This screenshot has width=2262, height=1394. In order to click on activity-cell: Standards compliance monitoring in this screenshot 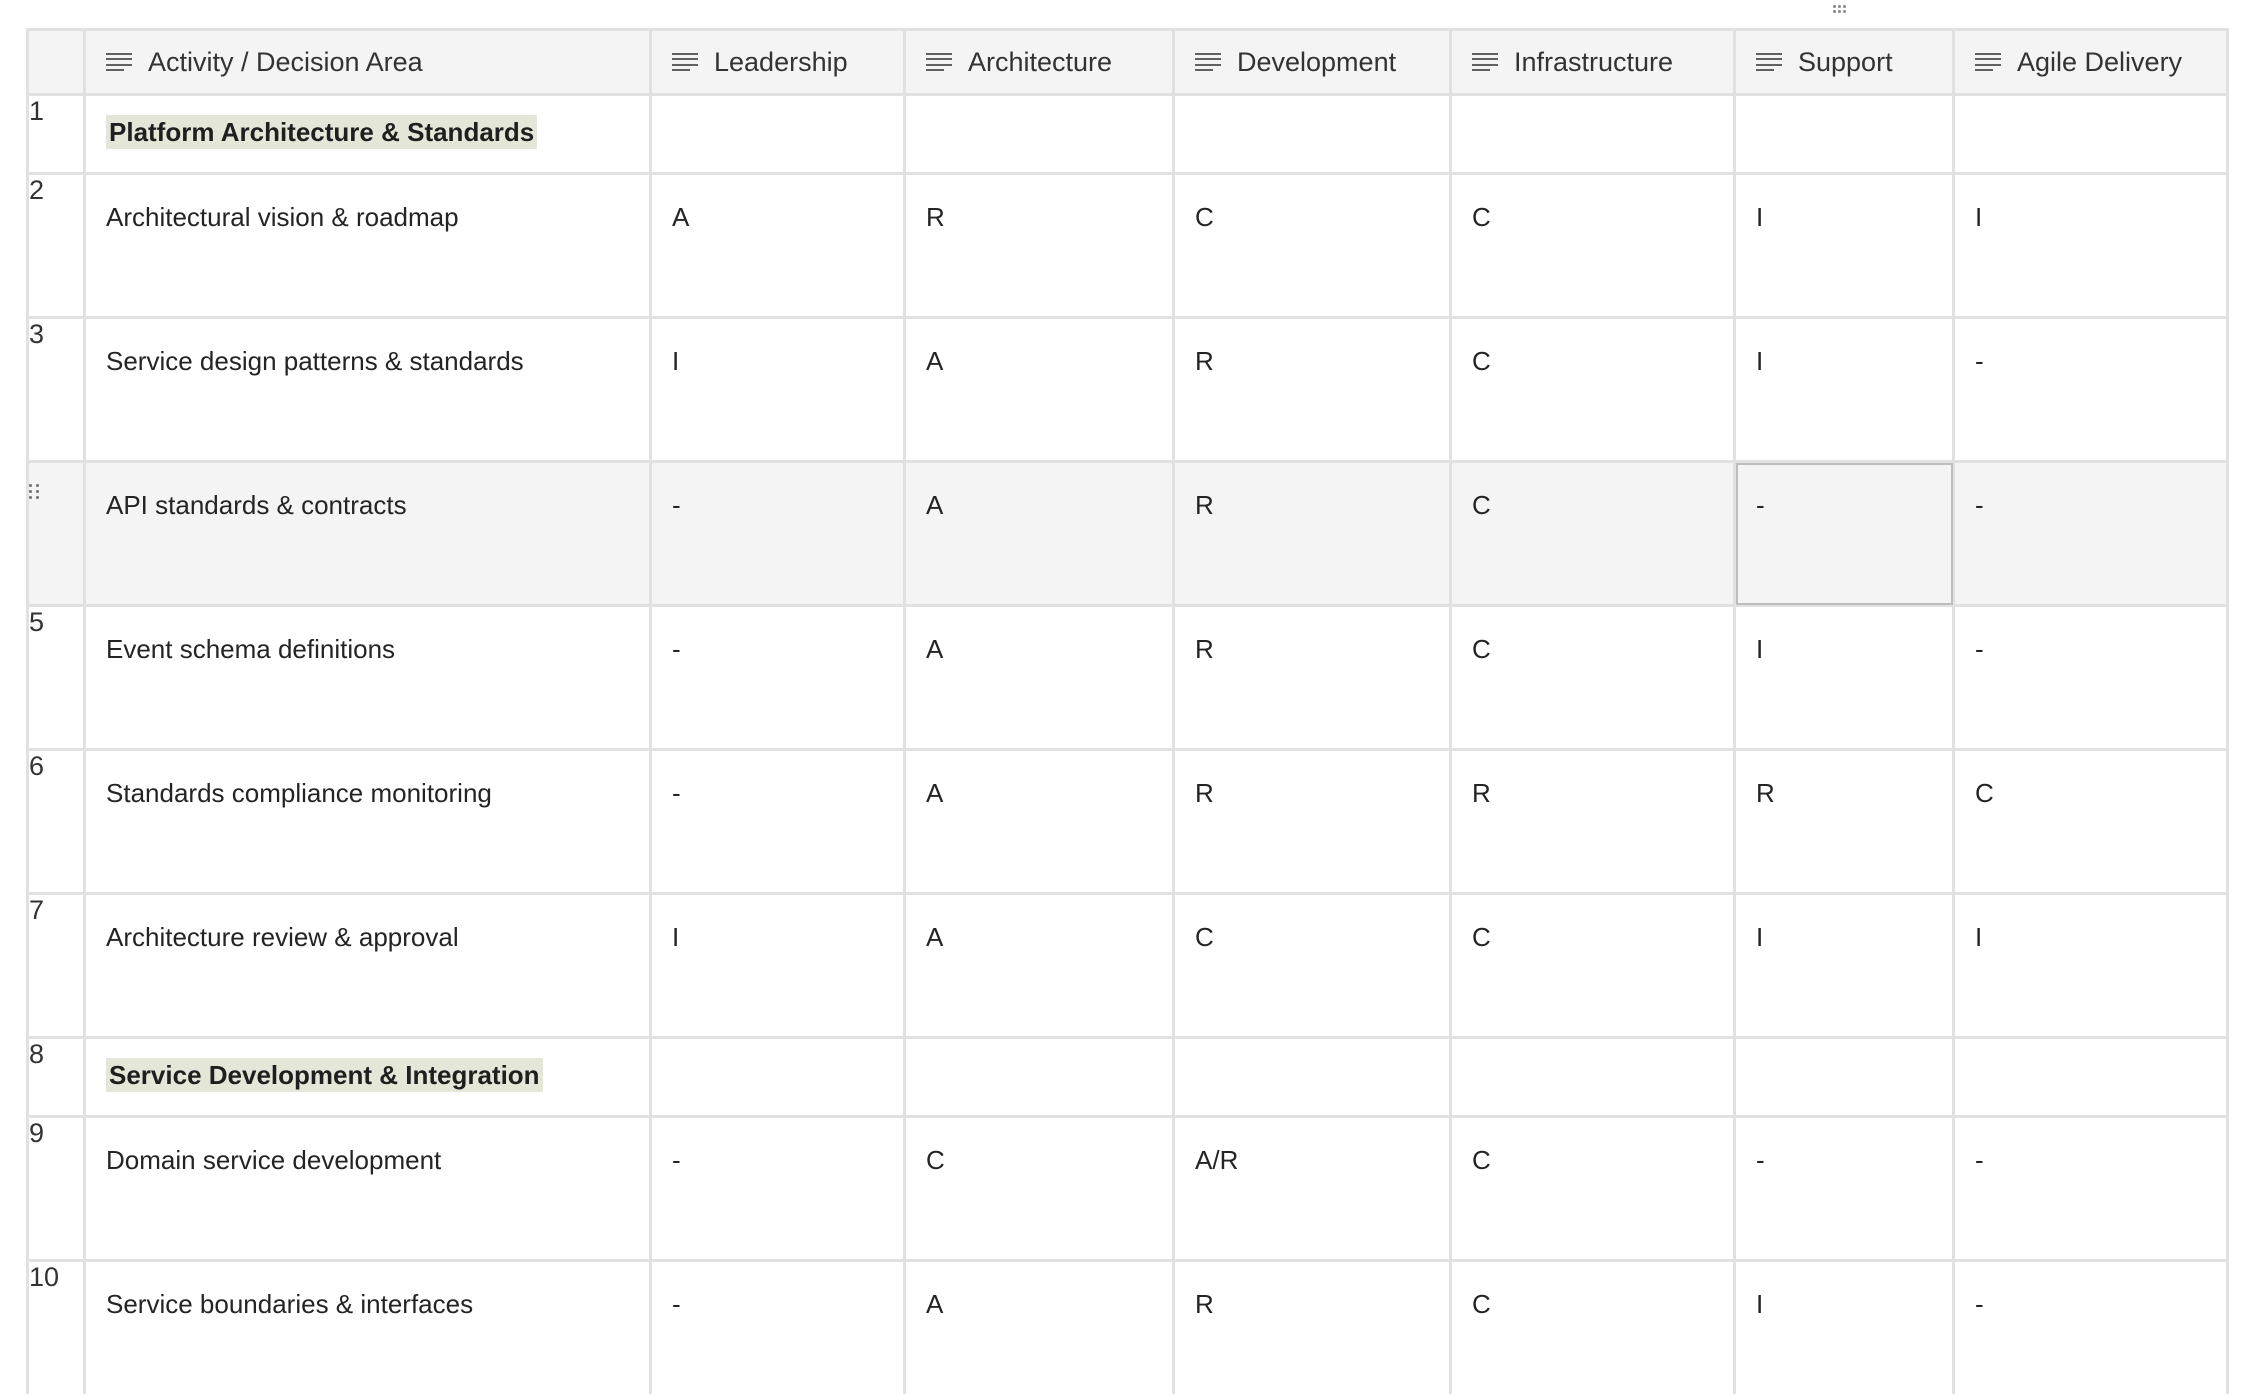, I will do `click(367, 821)`.